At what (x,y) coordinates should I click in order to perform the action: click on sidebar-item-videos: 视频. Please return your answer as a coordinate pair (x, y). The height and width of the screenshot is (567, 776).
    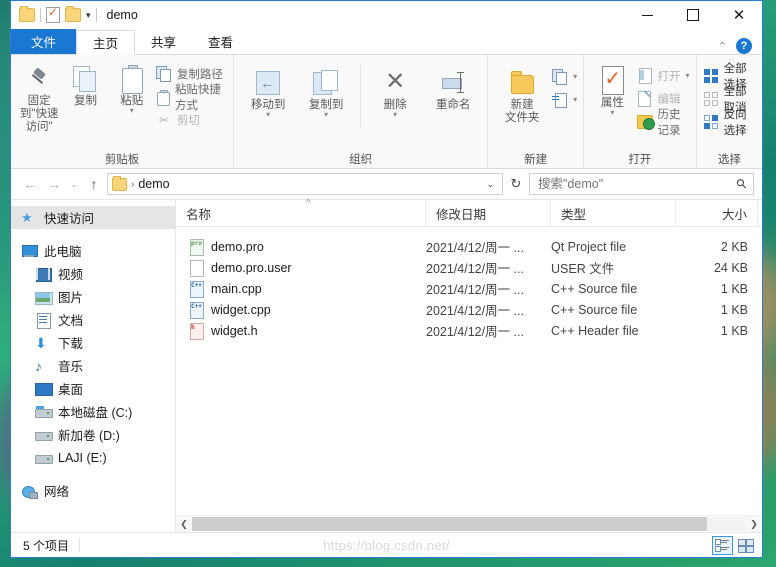
    Looking at the image, I should click on (93, 273).